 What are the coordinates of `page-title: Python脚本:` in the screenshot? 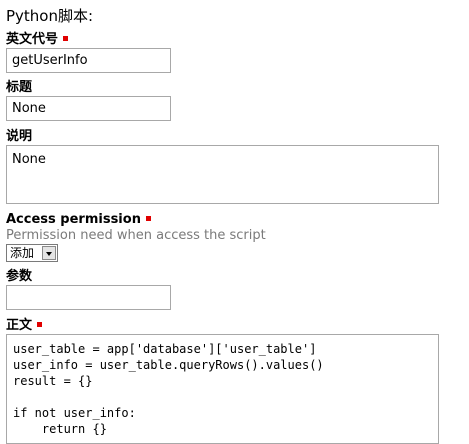 It's located at (50, 16).